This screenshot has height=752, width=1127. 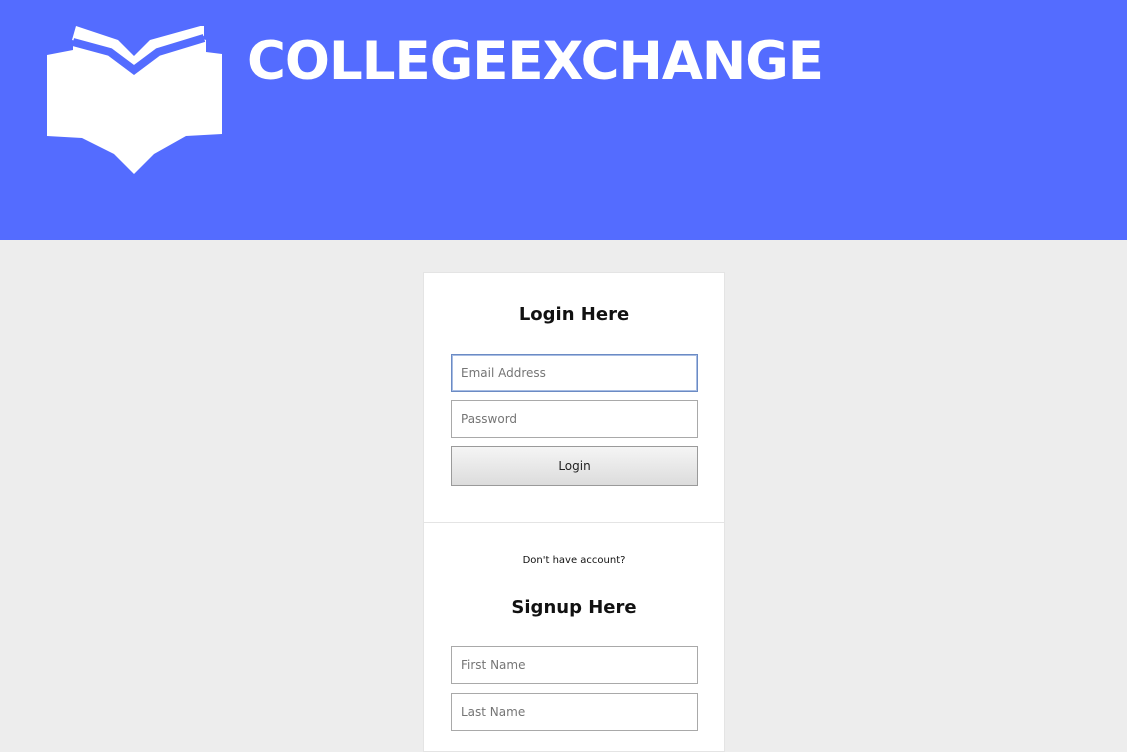 What do you see at coordinates (535, 61) in the screenshot?
I see `brand-title: COLLEGEEXCHANGE` at bounding box center [535, 61].